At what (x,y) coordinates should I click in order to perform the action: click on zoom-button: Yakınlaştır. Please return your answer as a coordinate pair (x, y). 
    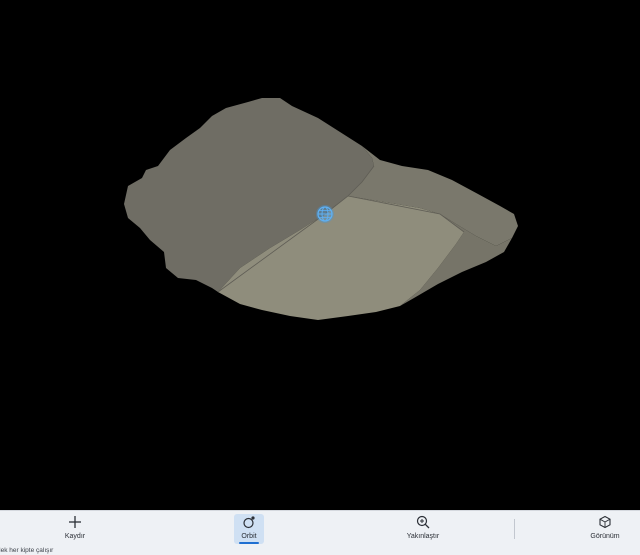
    Looking at the image, I should click on (423, 529).